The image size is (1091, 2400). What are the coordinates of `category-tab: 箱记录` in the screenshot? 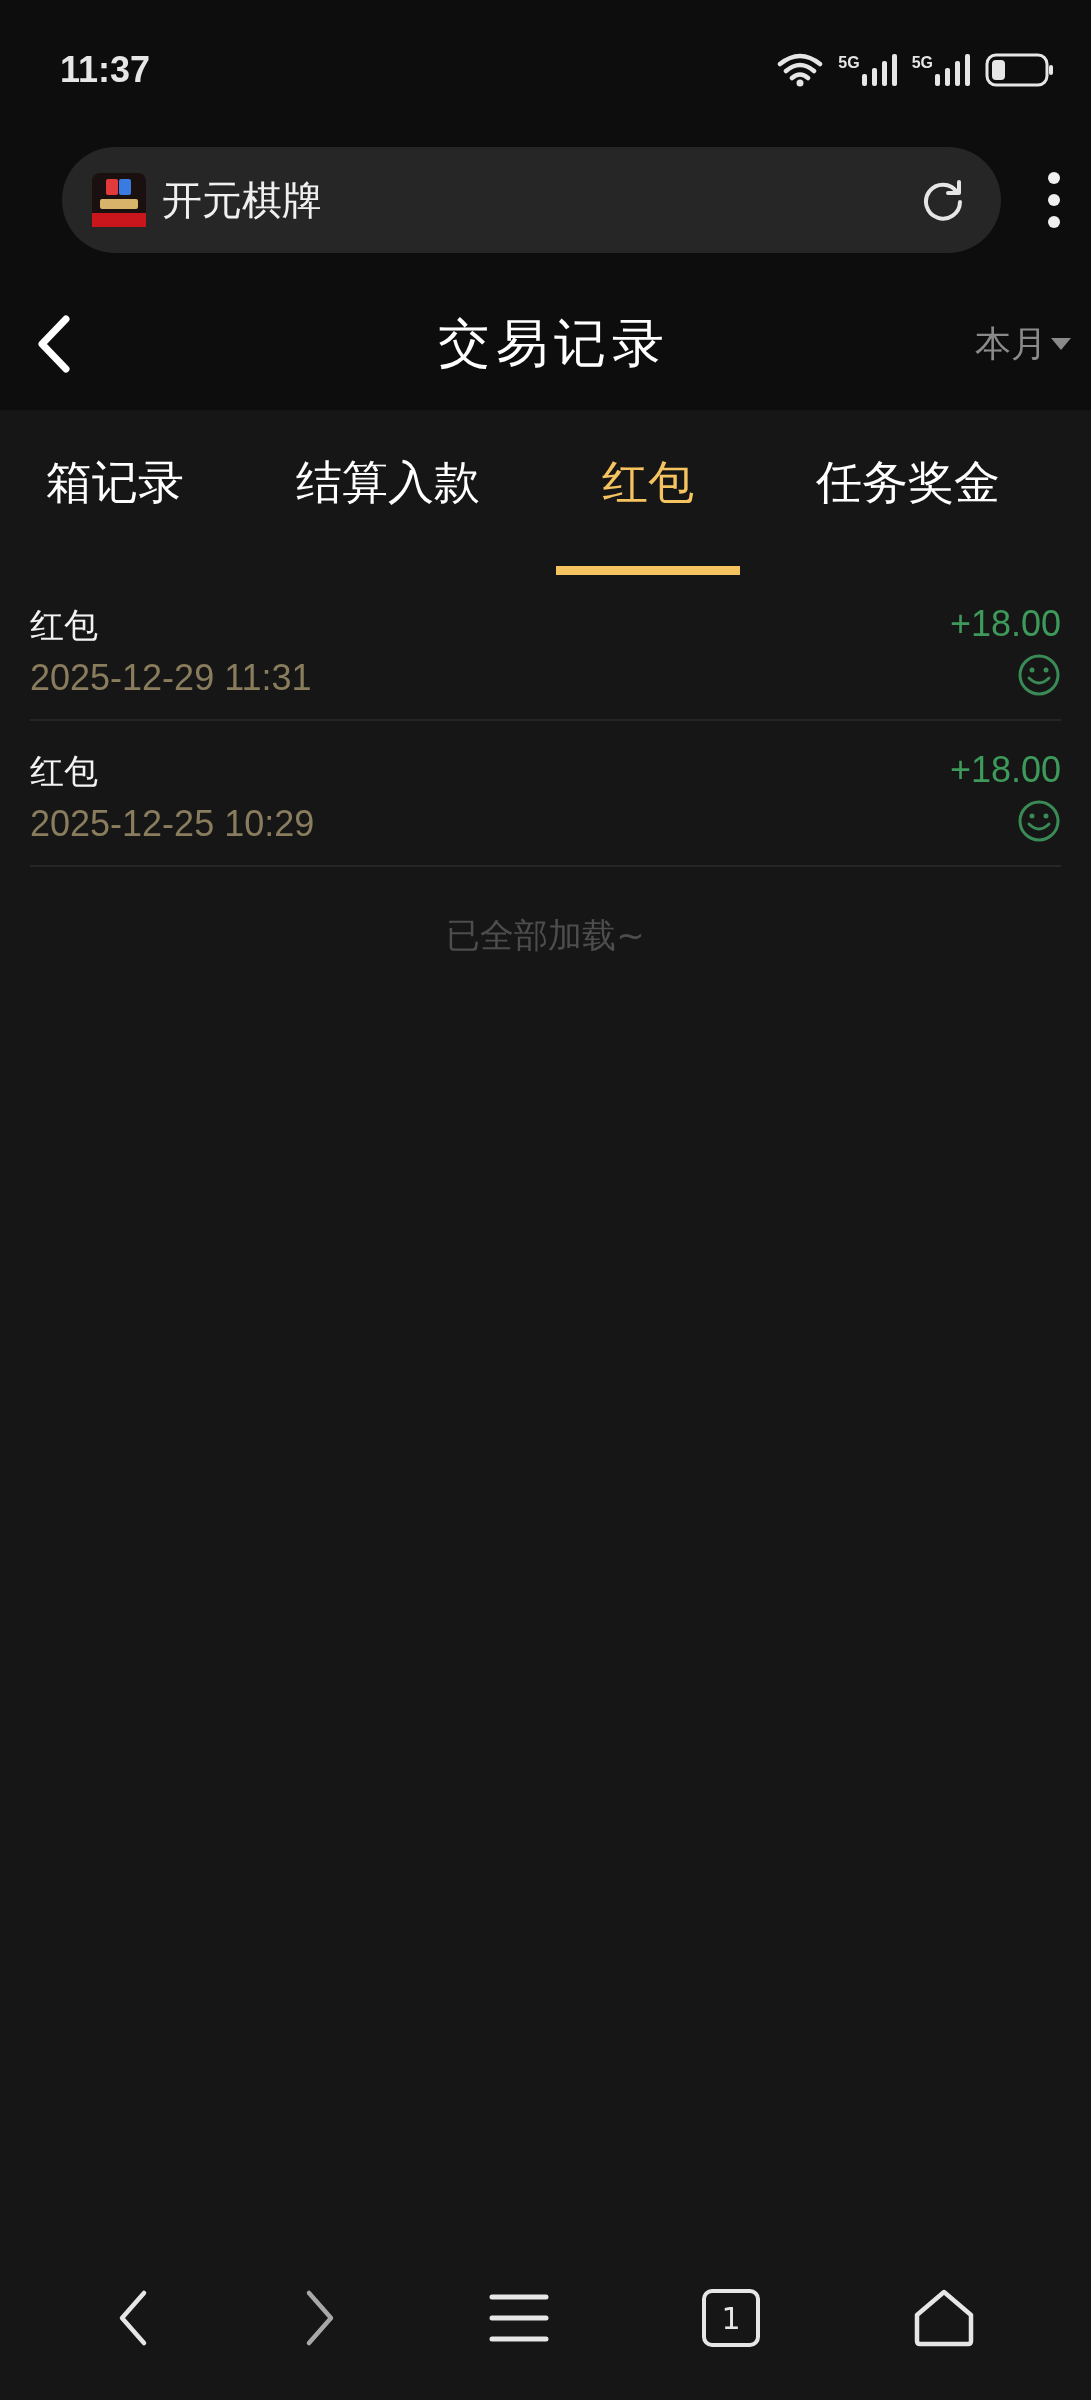 It's located at (129, 492).